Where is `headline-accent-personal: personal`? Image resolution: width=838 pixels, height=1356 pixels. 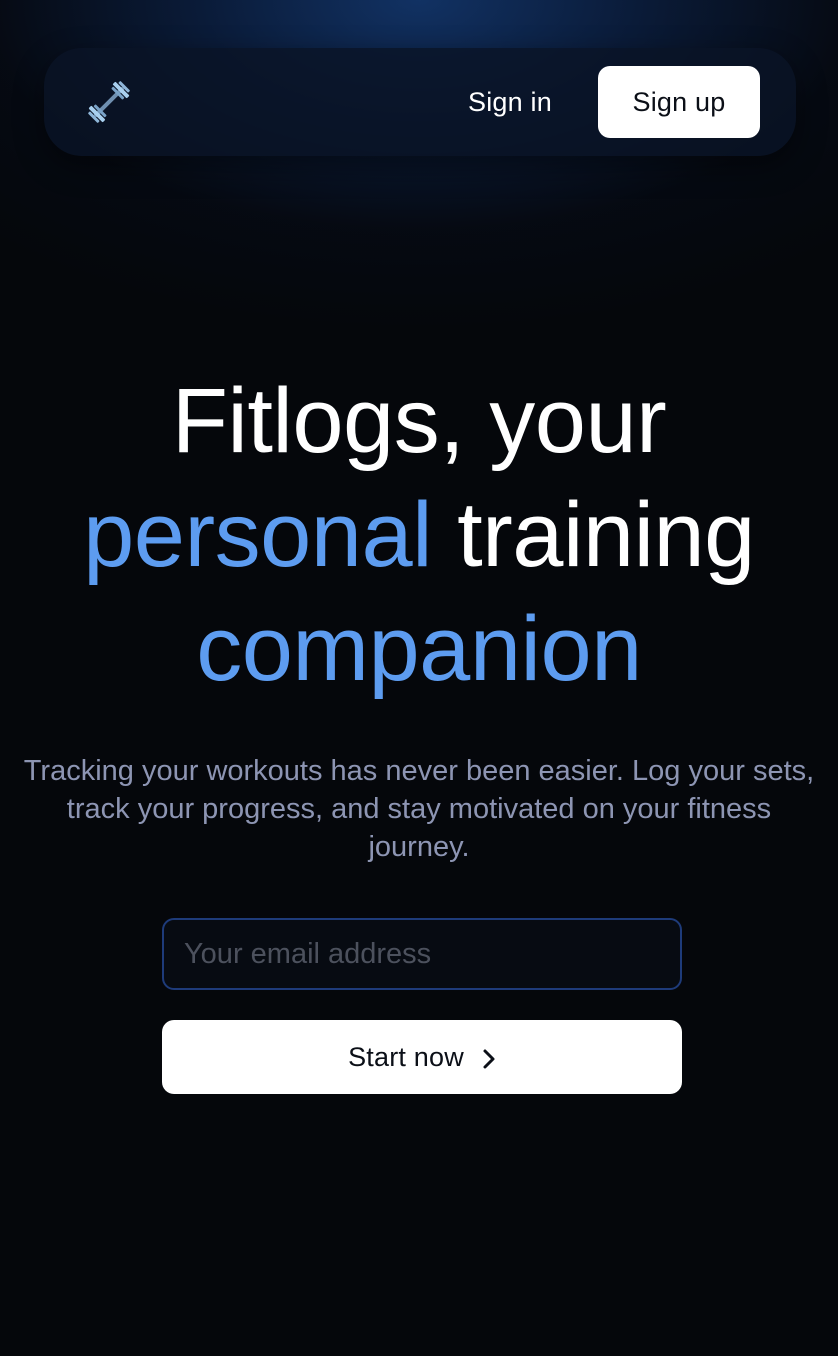 headline-accent-personal: personal is located at coordinates (258, 535).